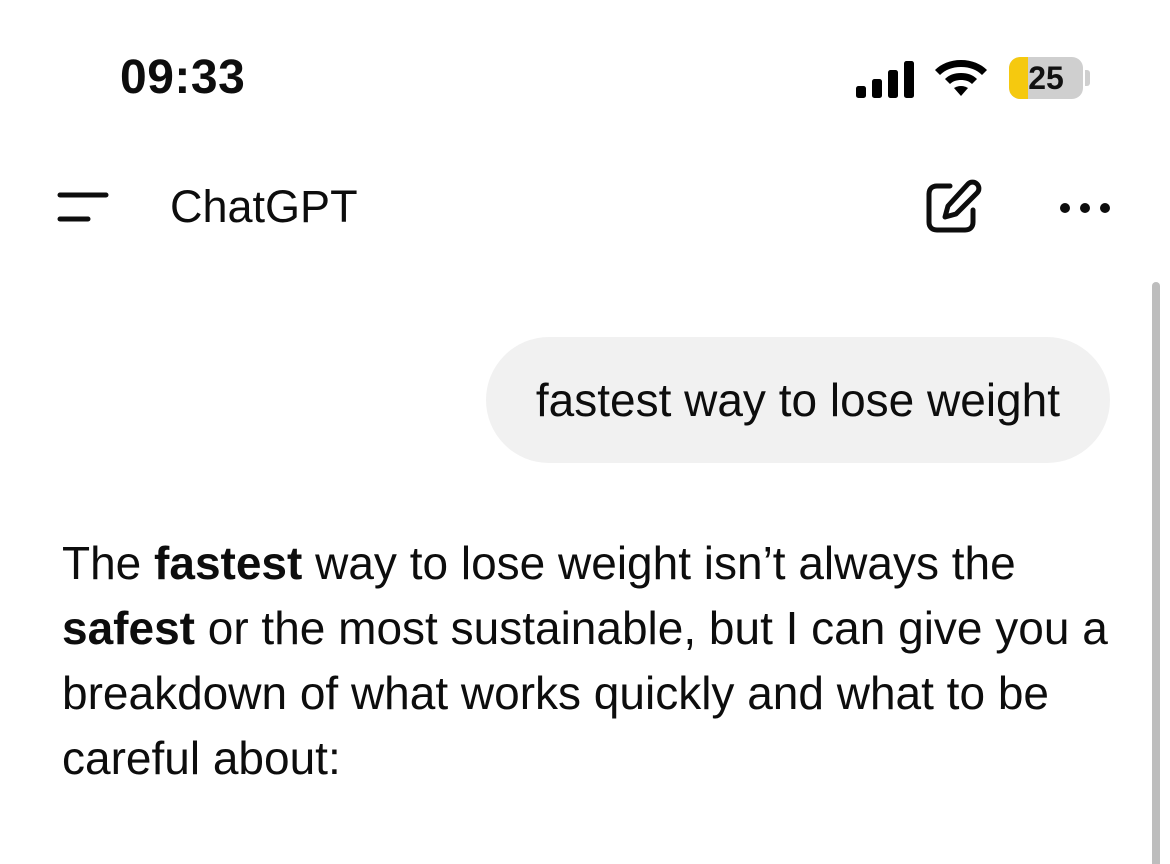 The image size is (1170, 864). I want to click on battery-level: 25, so click(1046, 78).